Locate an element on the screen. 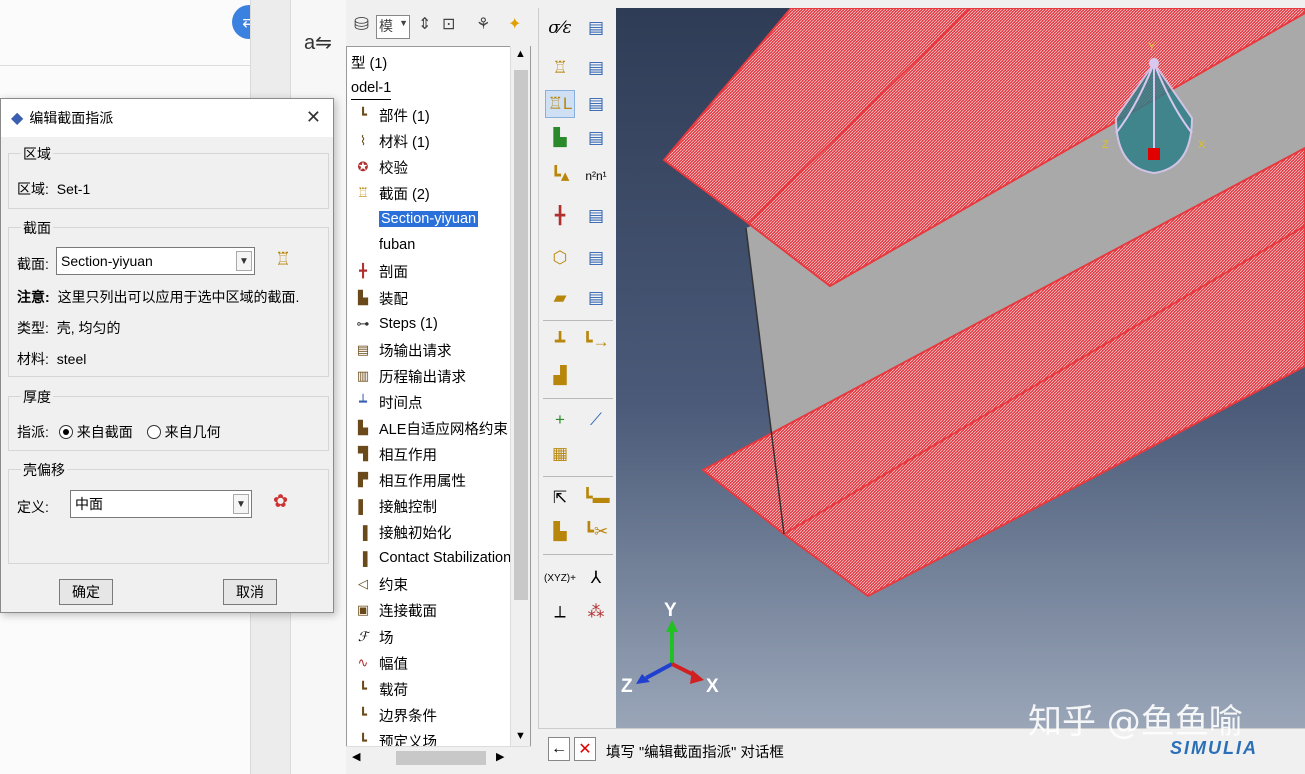 The width and height of the screenshot is (1305, 774). tree-item-calibration: ✪ 校验 is located at coordinates (380, 167).